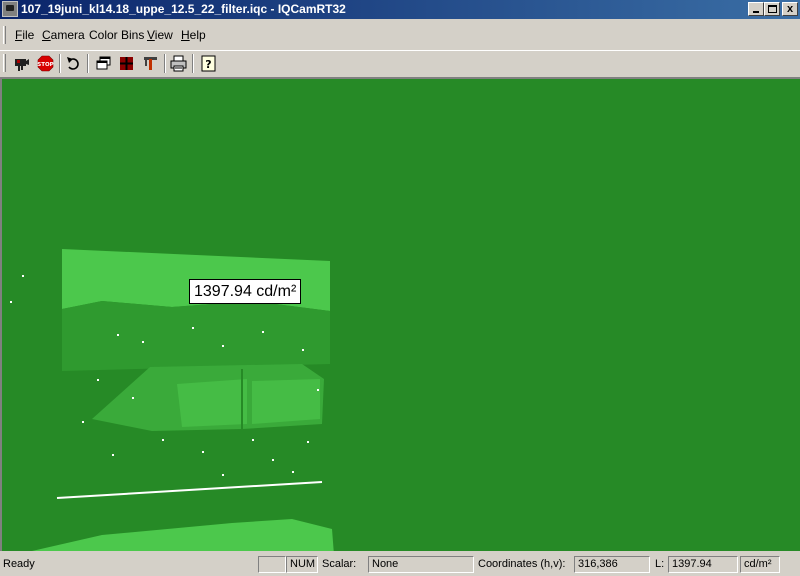  What do you see at coordinates (116, 35) in the screenshot?
I see `menu-color-bins: Color Bins` at bounding box center [116, 35].